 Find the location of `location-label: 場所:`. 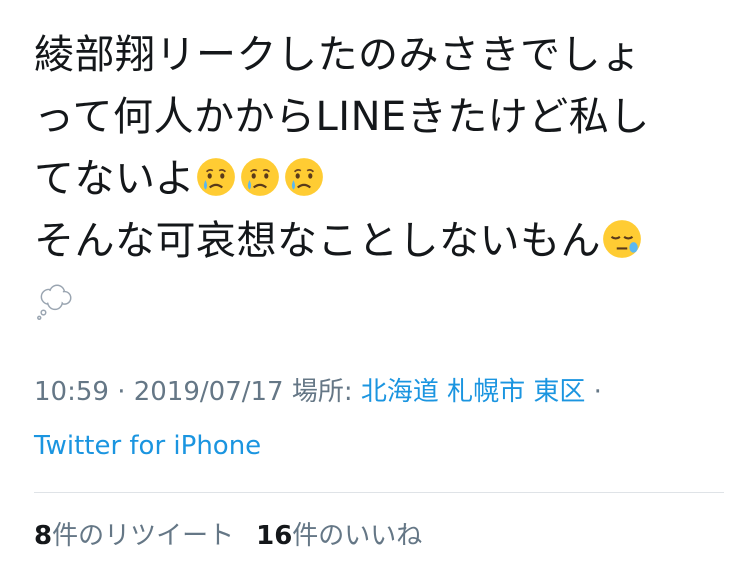

location-label: 場所: is located at coordinates (322, 392).